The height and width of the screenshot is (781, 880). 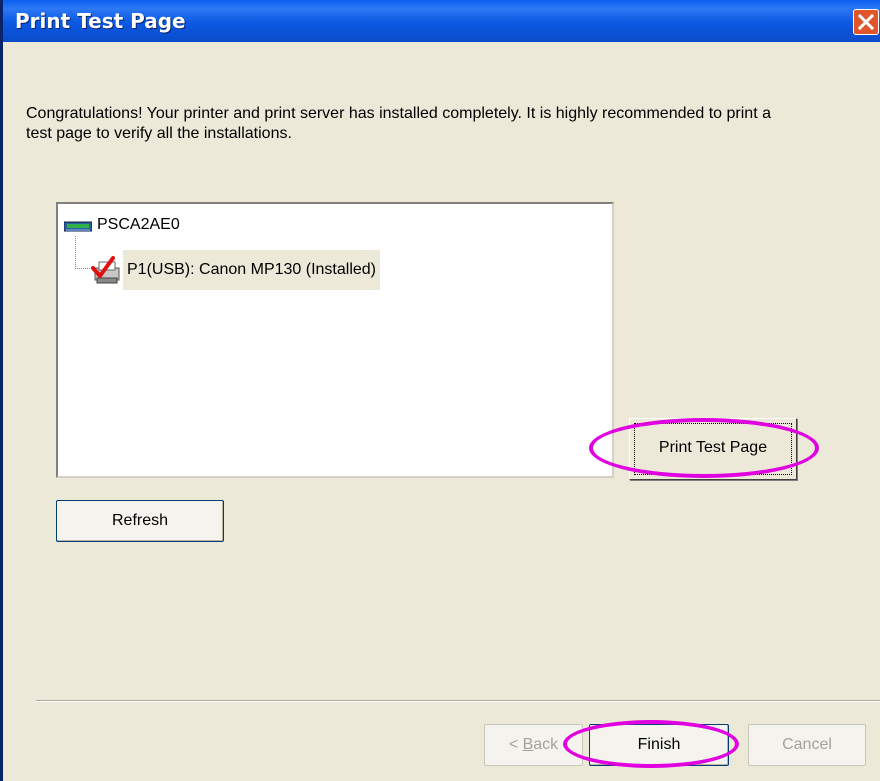 I want to click on refresh-button: Refresh, so click(x=140, y=521).